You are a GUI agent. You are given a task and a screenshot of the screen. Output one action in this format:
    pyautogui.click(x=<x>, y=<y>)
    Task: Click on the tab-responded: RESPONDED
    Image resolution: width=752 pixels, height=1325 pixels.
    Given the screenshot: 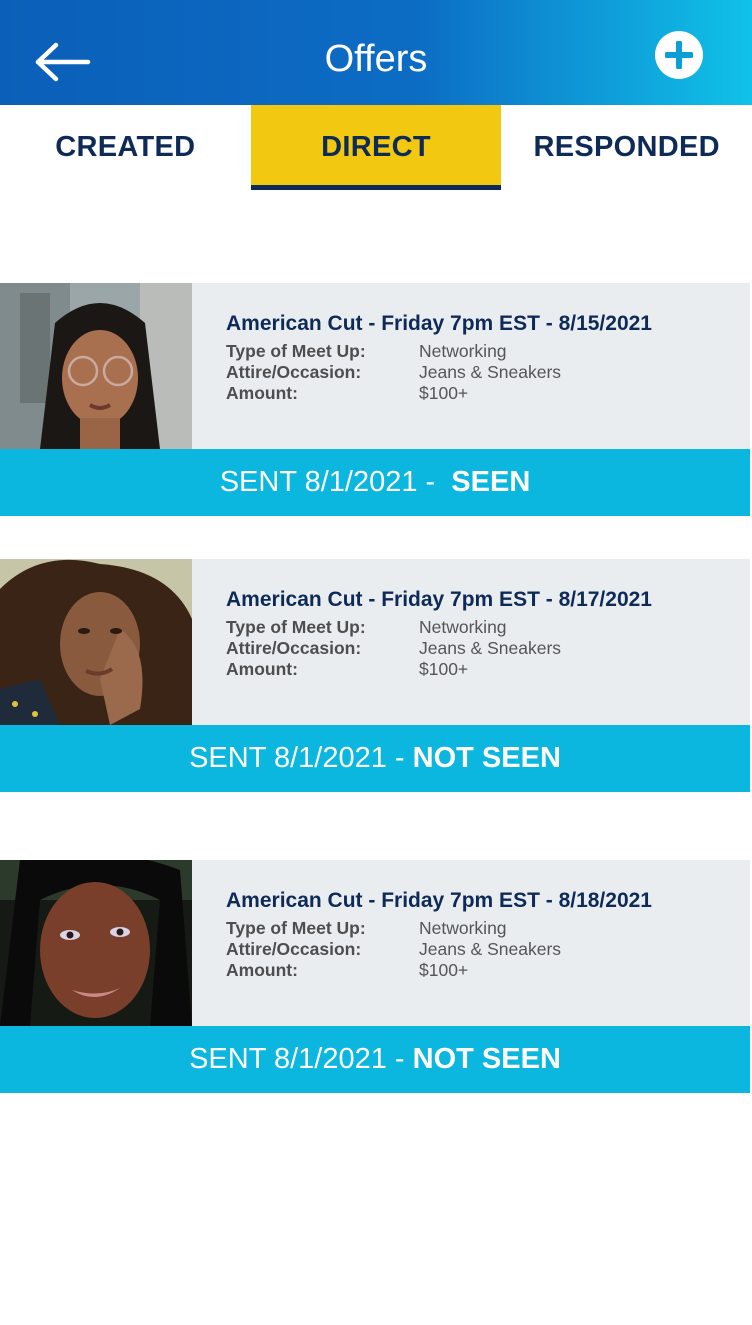 What is the action you would take?
    pyautogui.click(x=626, y=147)
    